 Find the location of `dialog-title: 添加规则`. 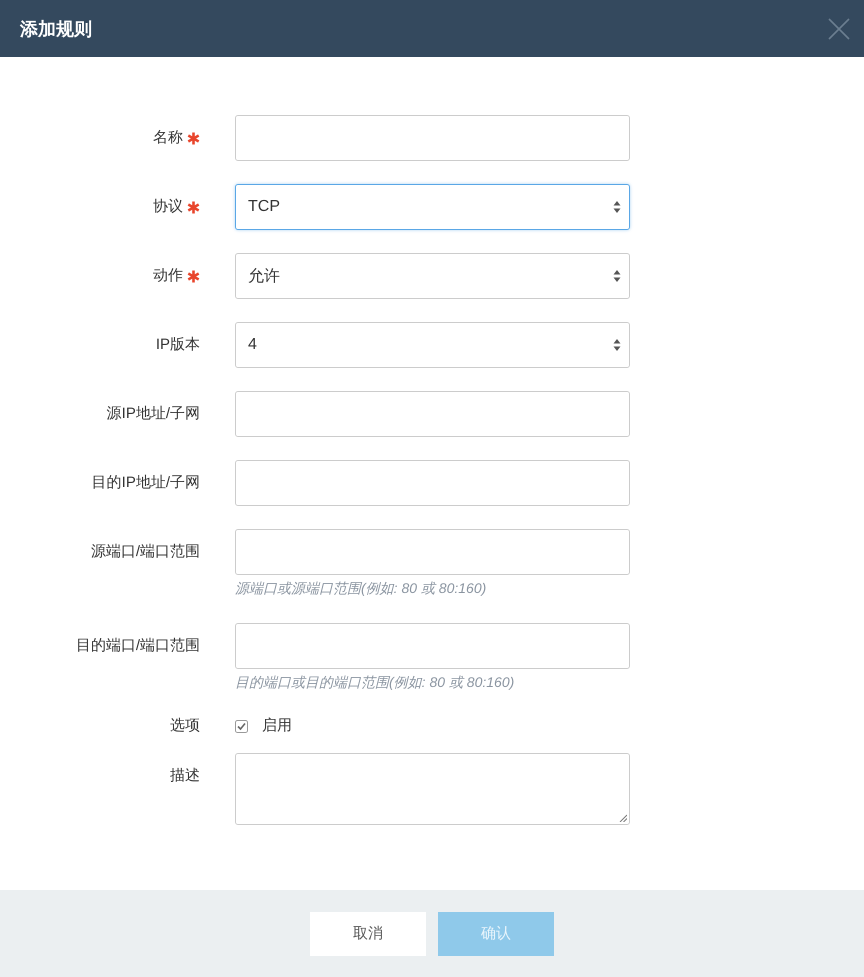

dialog-title: 添加规则 is located at coordinates (56, 29).